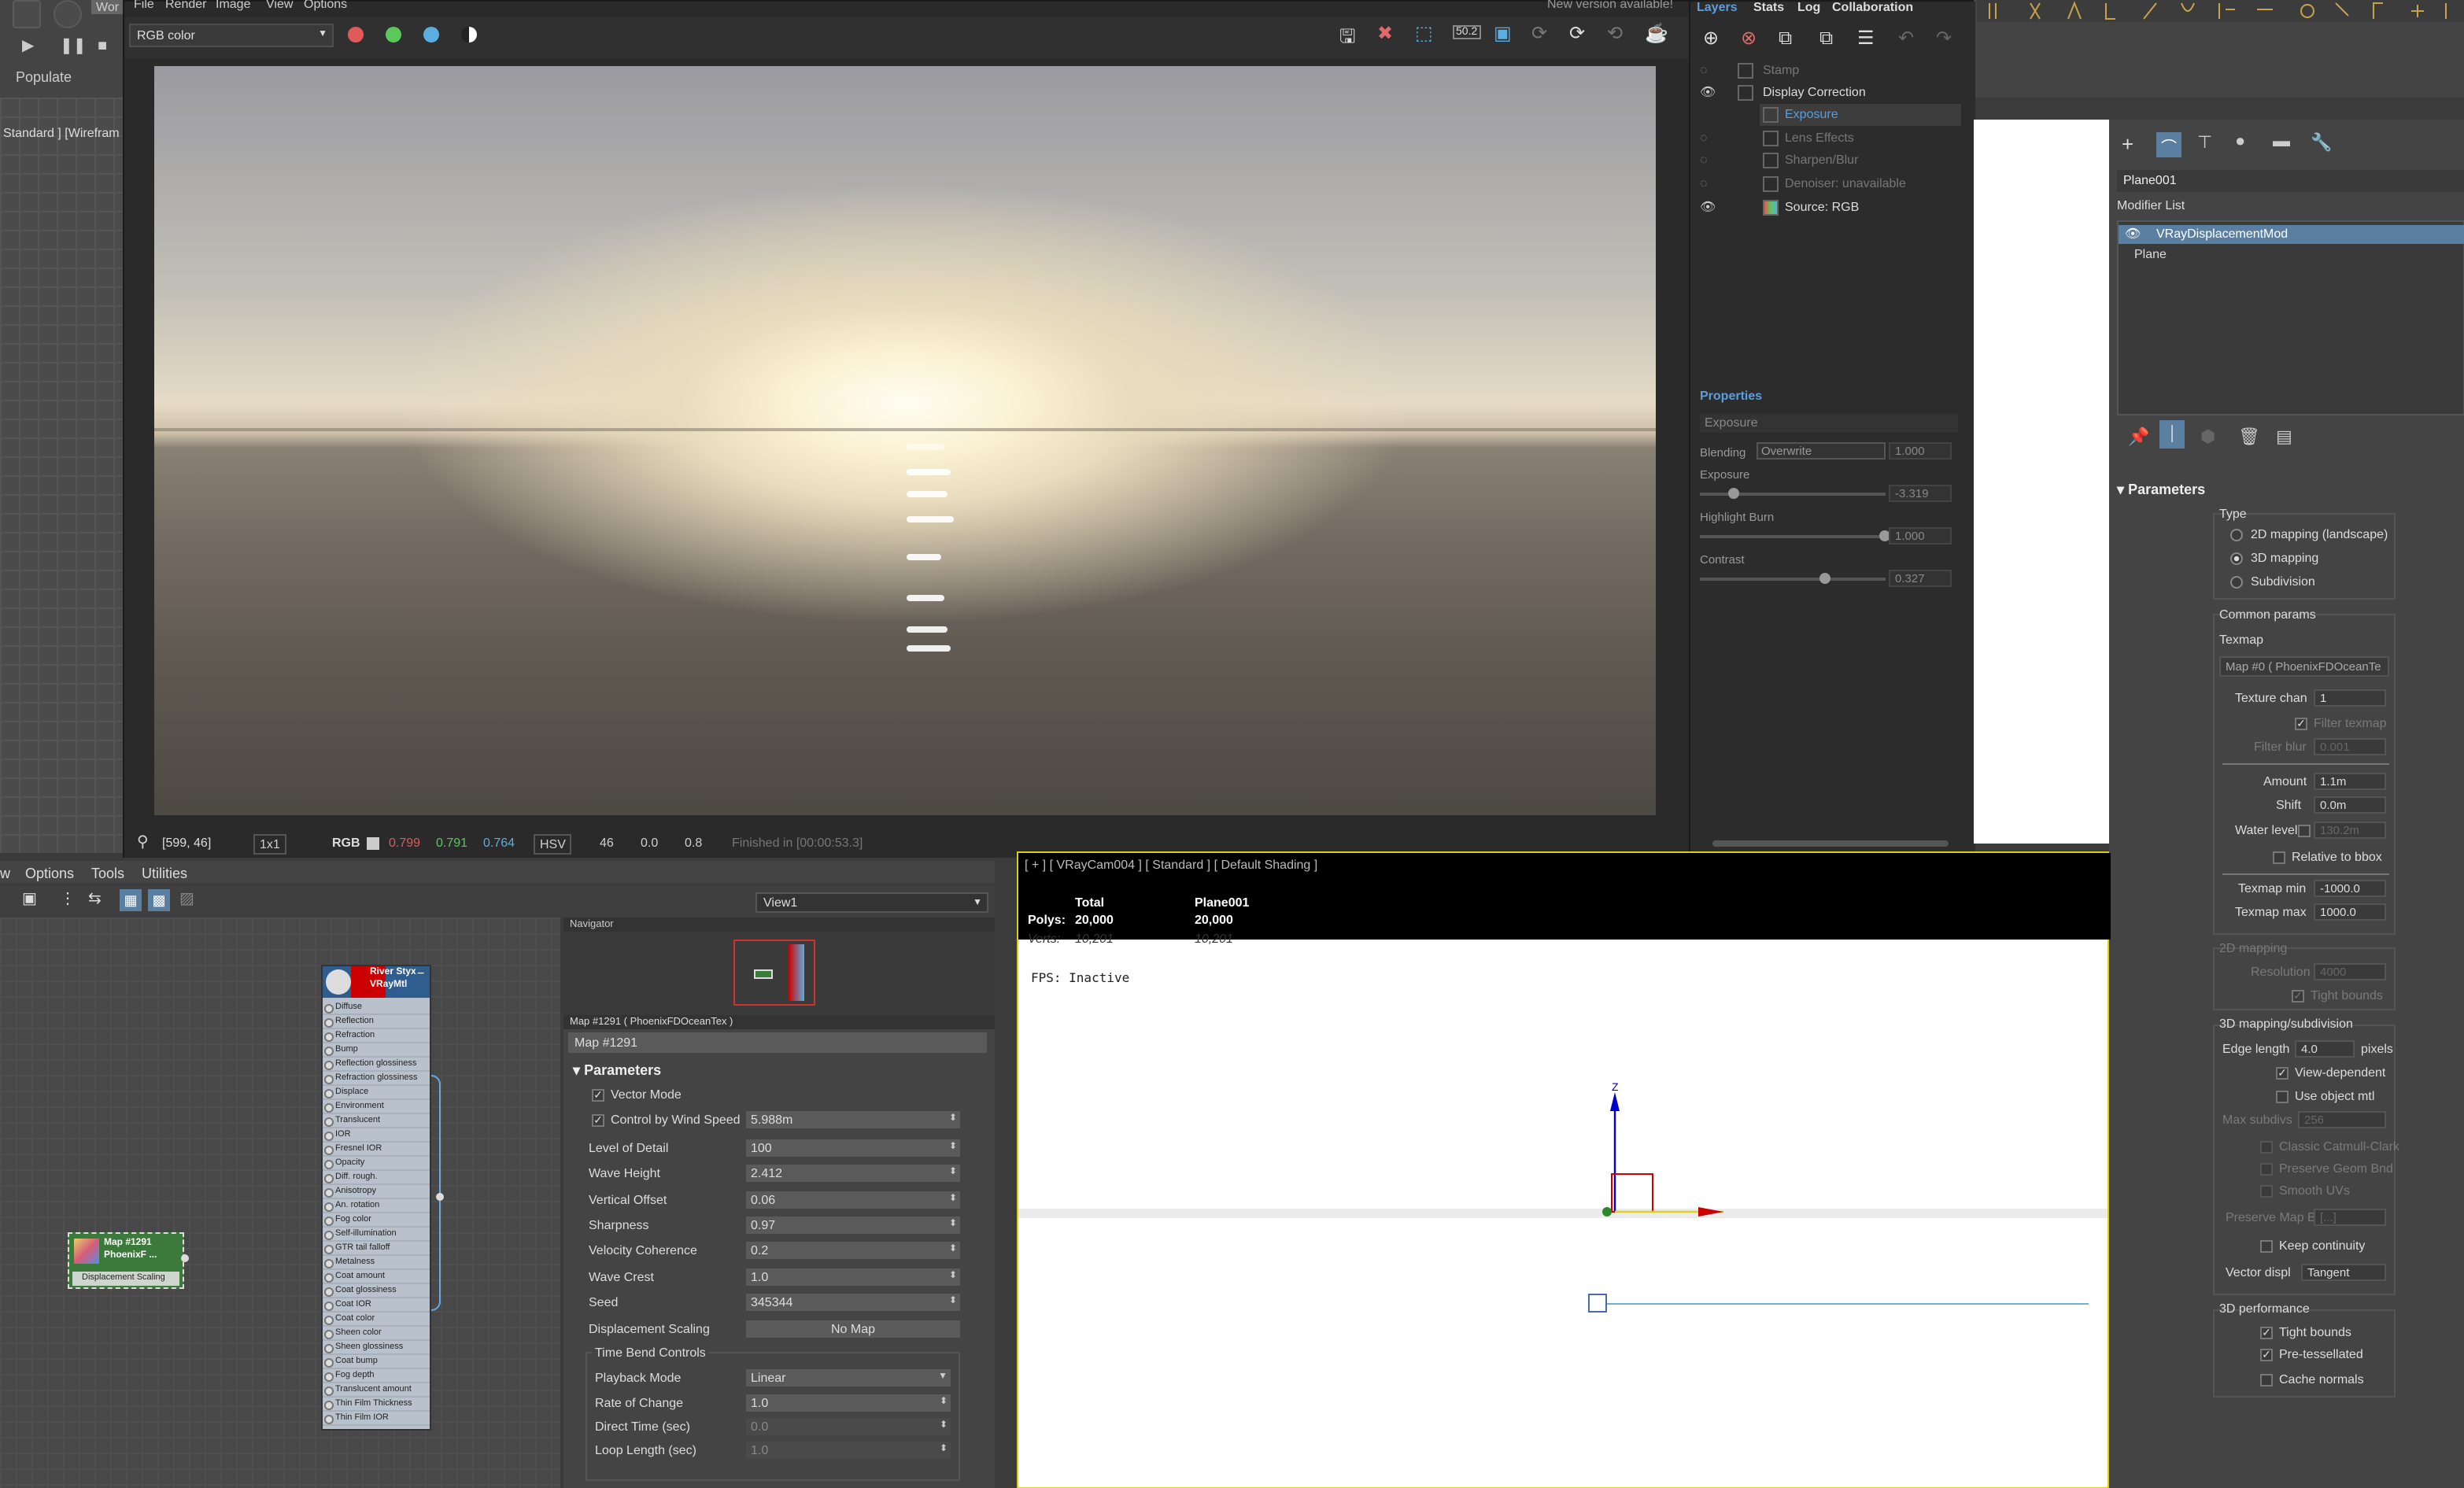  What do you see at coordinates (1717, 7) in the screenshot?
I see `tab-layers: Layers` at bounding box center [1717, 7].